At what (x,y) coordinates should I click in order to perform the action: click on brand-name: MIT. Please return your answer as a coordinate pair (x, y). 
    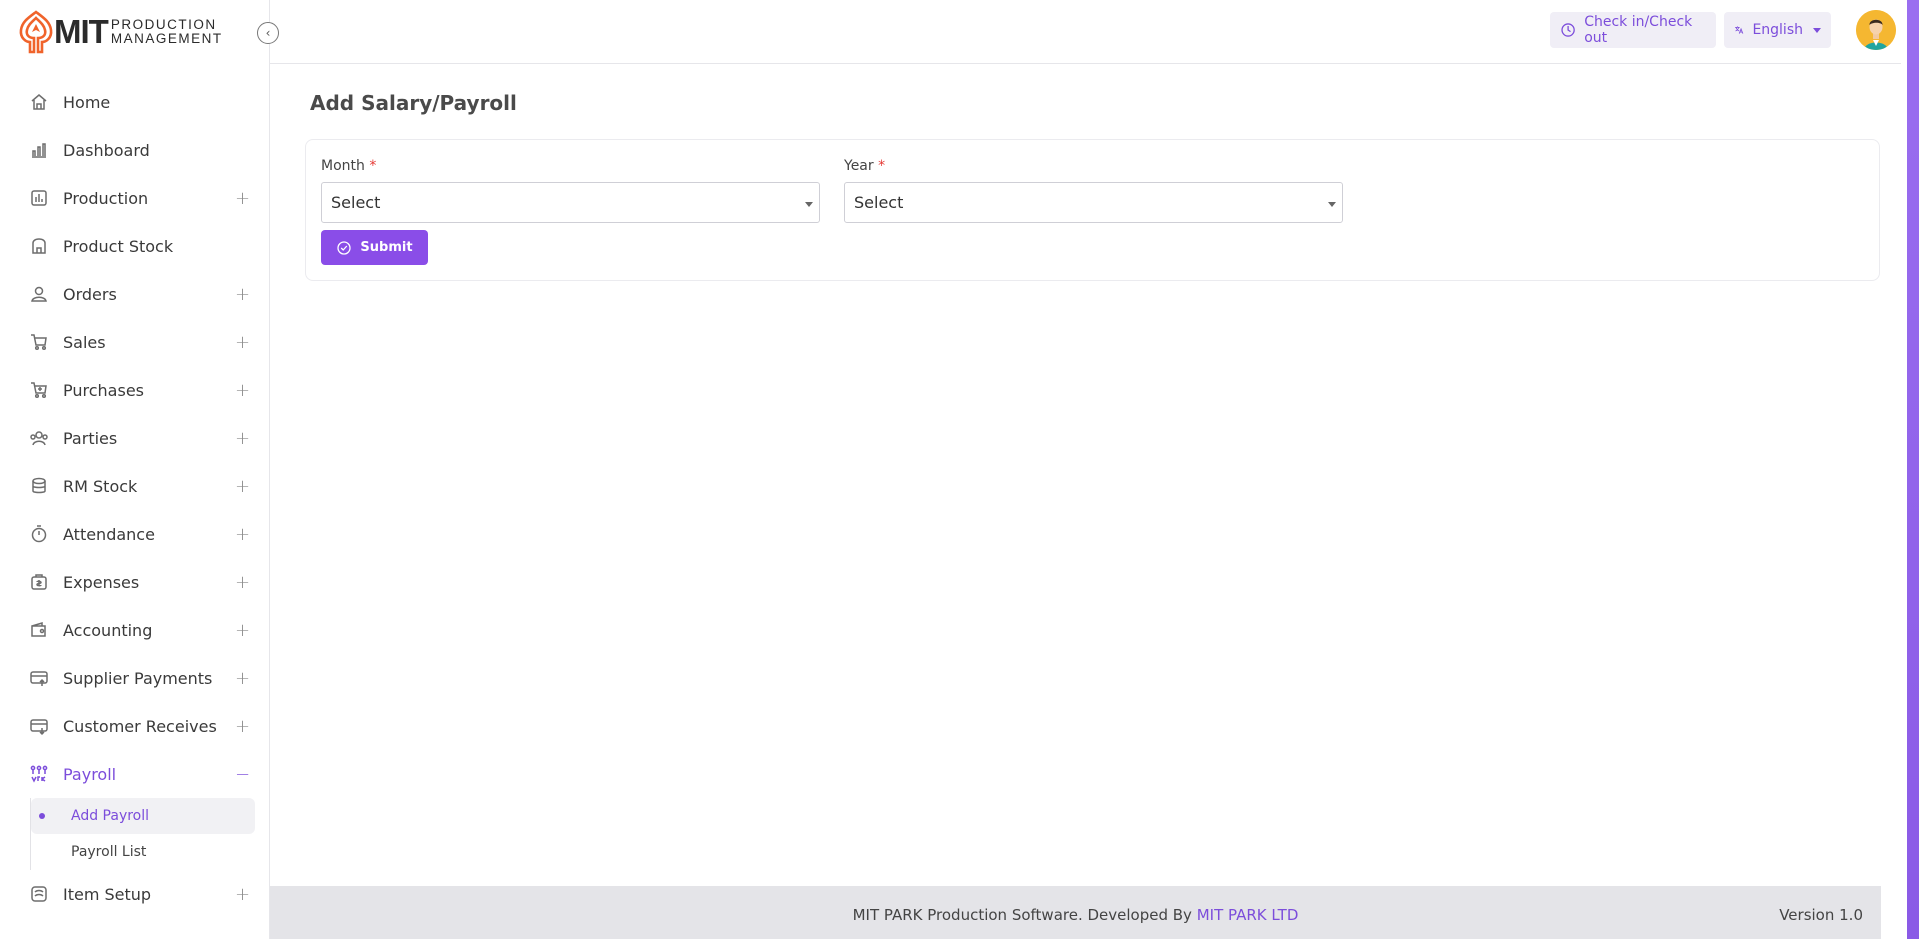
    Looking at the image, I should click on (81, 31).